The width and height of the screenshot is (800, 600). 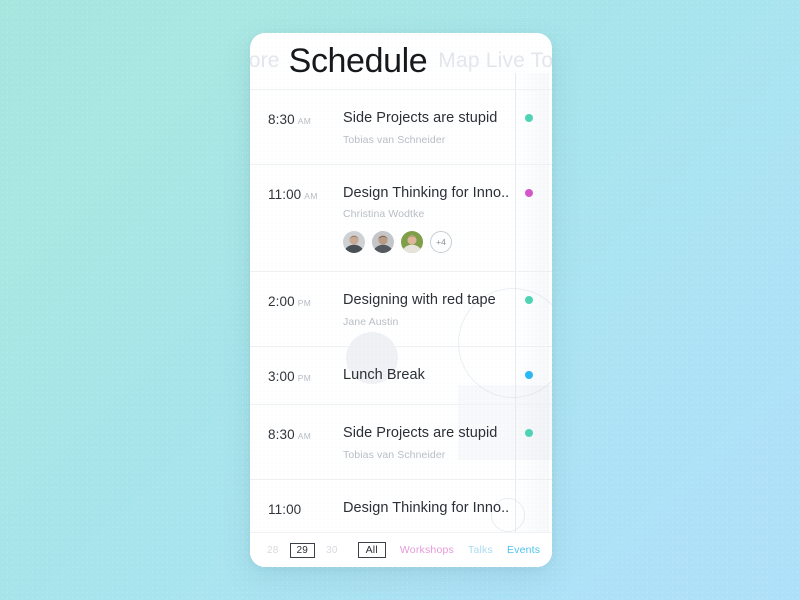 I want to click on schedule-row: 11:00 Design Thinking for Inno.., so click(x=401, y=506).